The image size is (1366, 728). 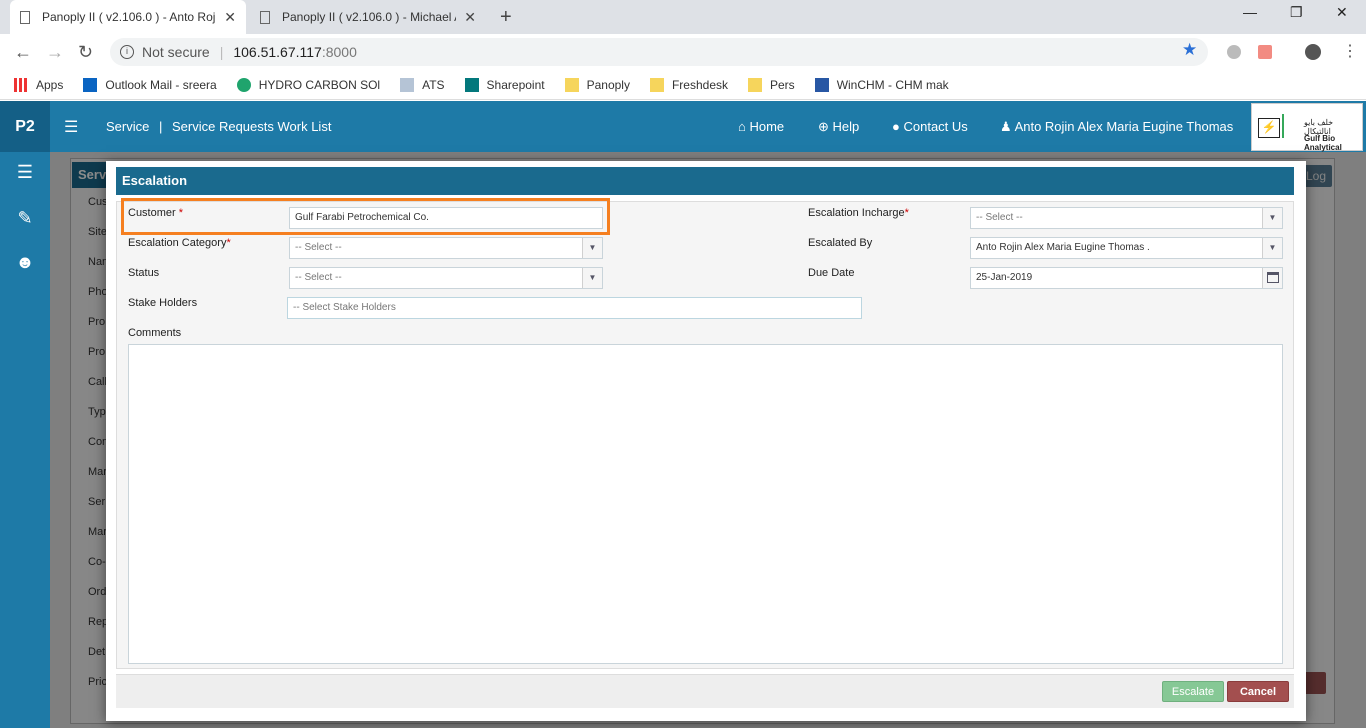 I want to click on nav-contact: ● Contact Us, so click(x=930, y=126).